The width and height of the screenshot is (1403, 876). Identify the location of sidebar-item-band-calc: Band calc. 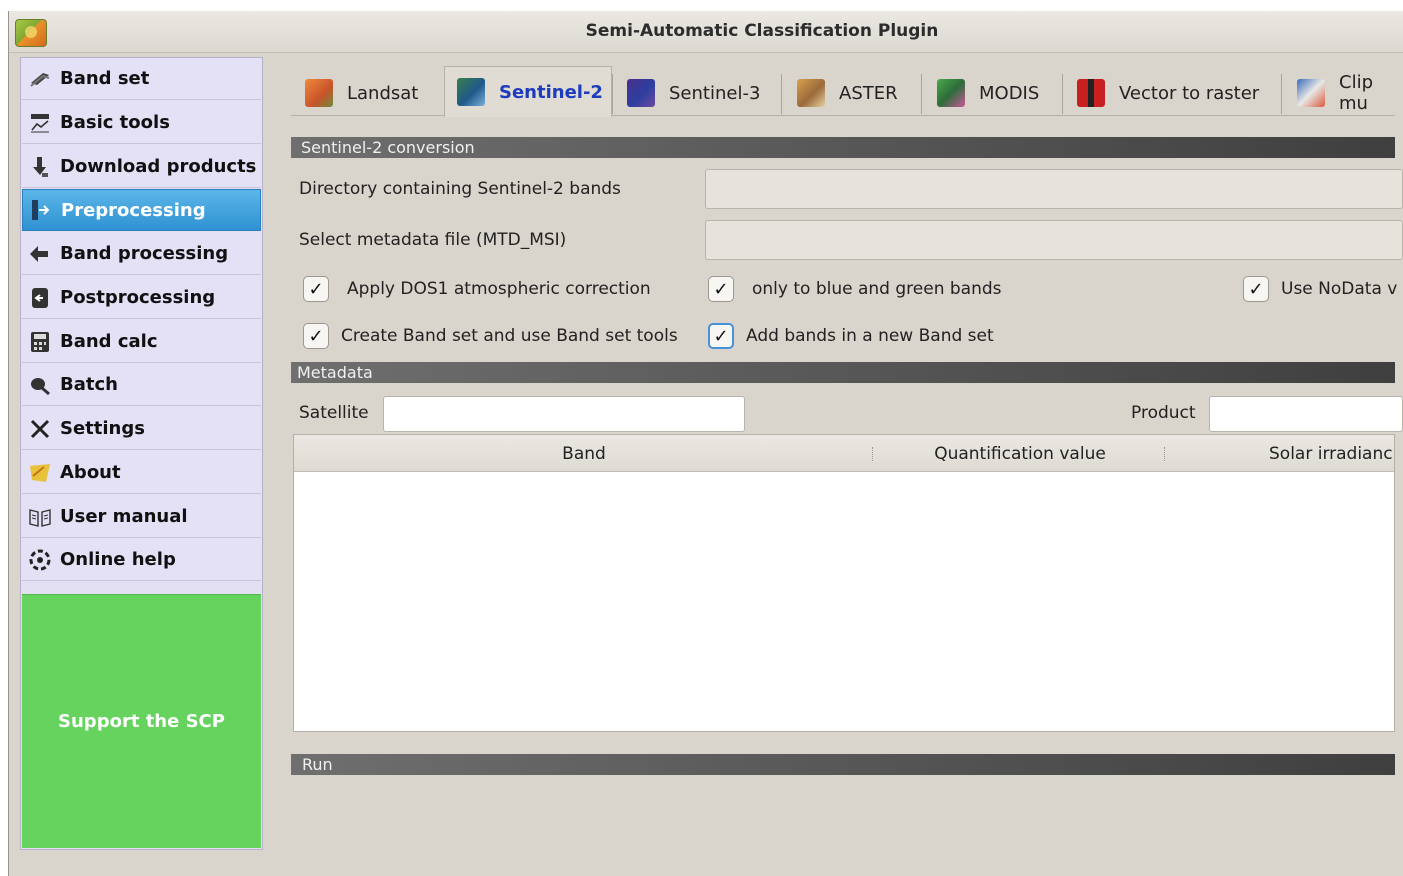
(141, 342).